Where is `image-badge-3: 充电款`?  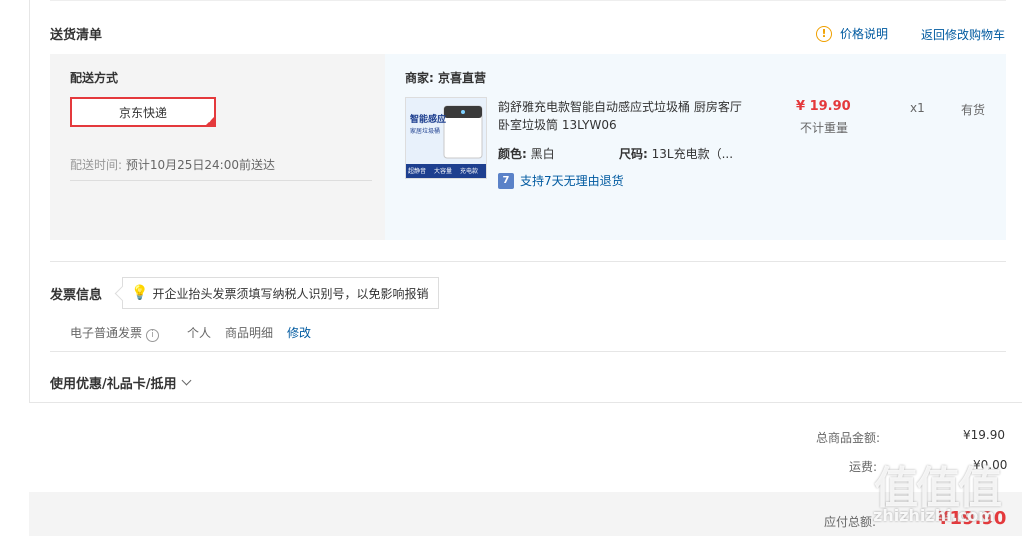
image-badge-3: 充电款 is located at coordinates (469, 171).